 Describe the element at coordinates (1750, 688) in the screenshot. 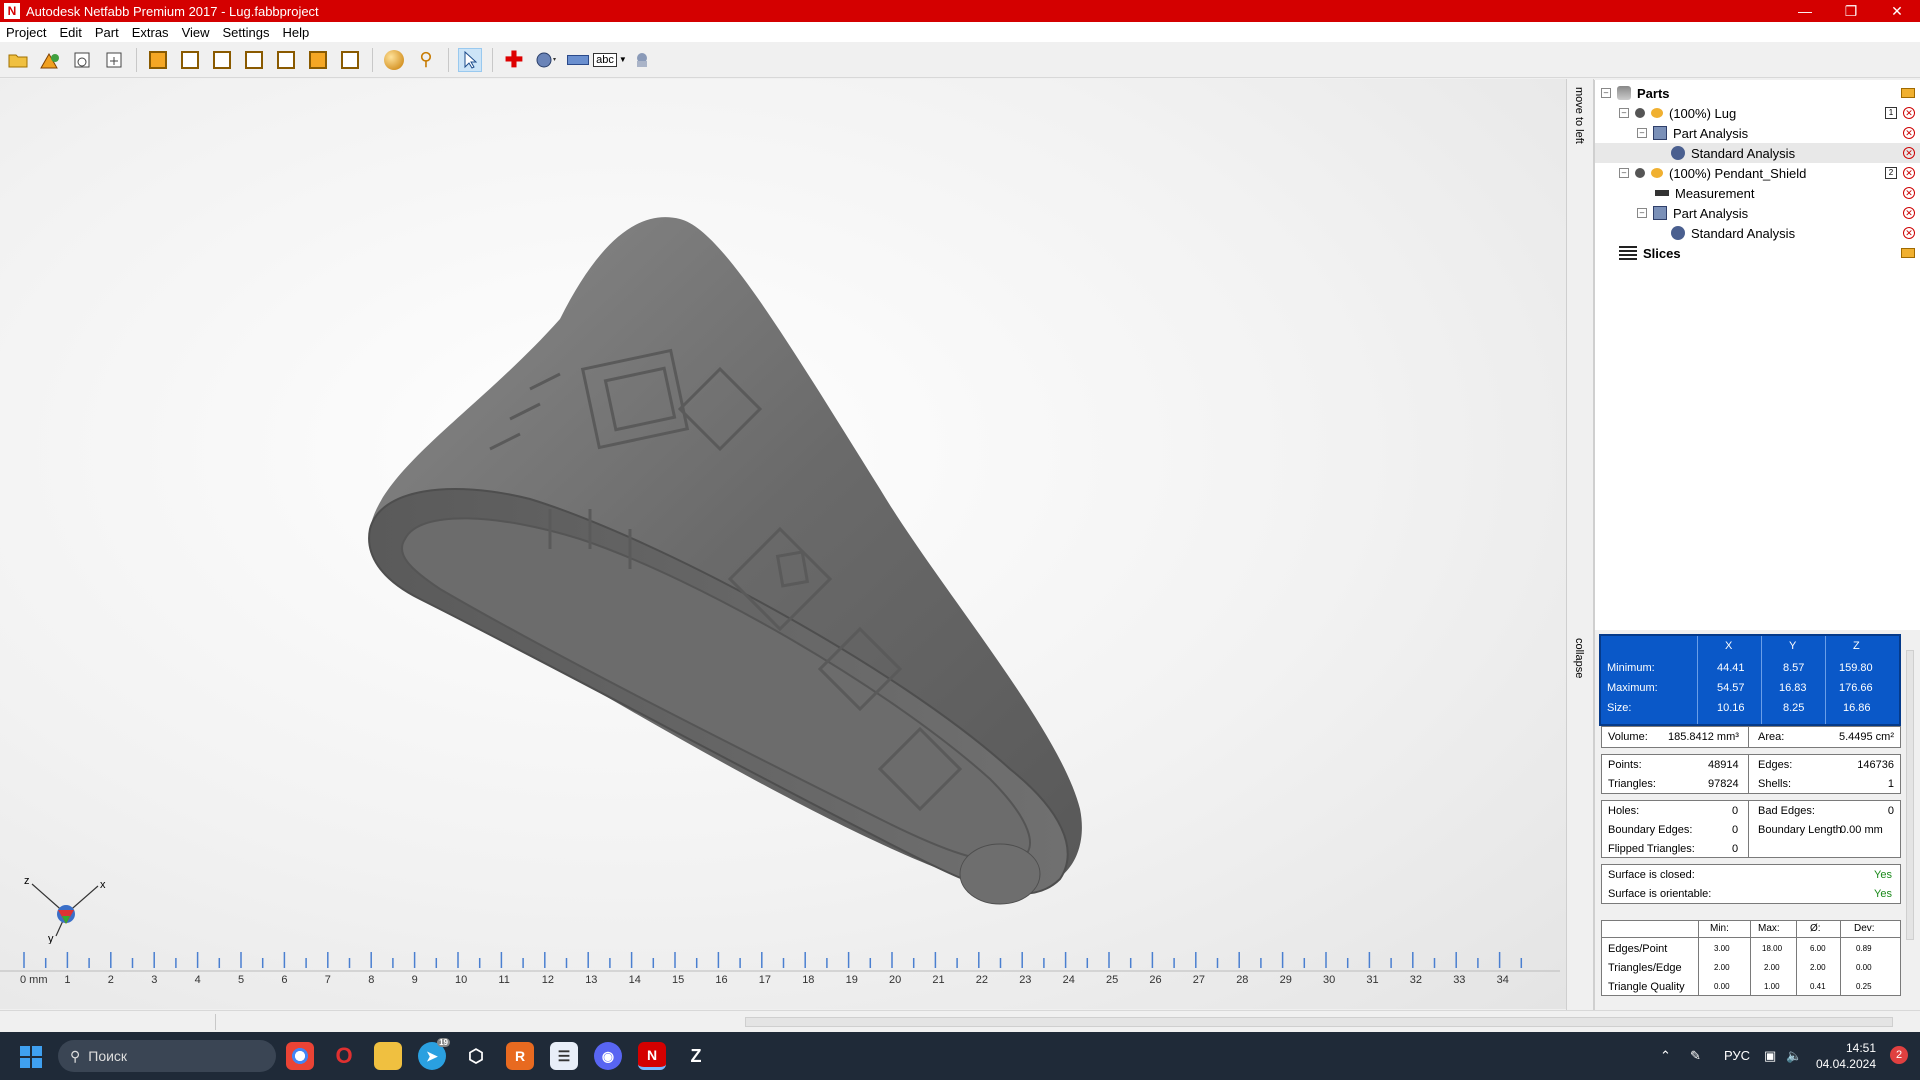

I see `bbox-row-maximum: Maximum: 54.57 16.83 176.66` at that location.